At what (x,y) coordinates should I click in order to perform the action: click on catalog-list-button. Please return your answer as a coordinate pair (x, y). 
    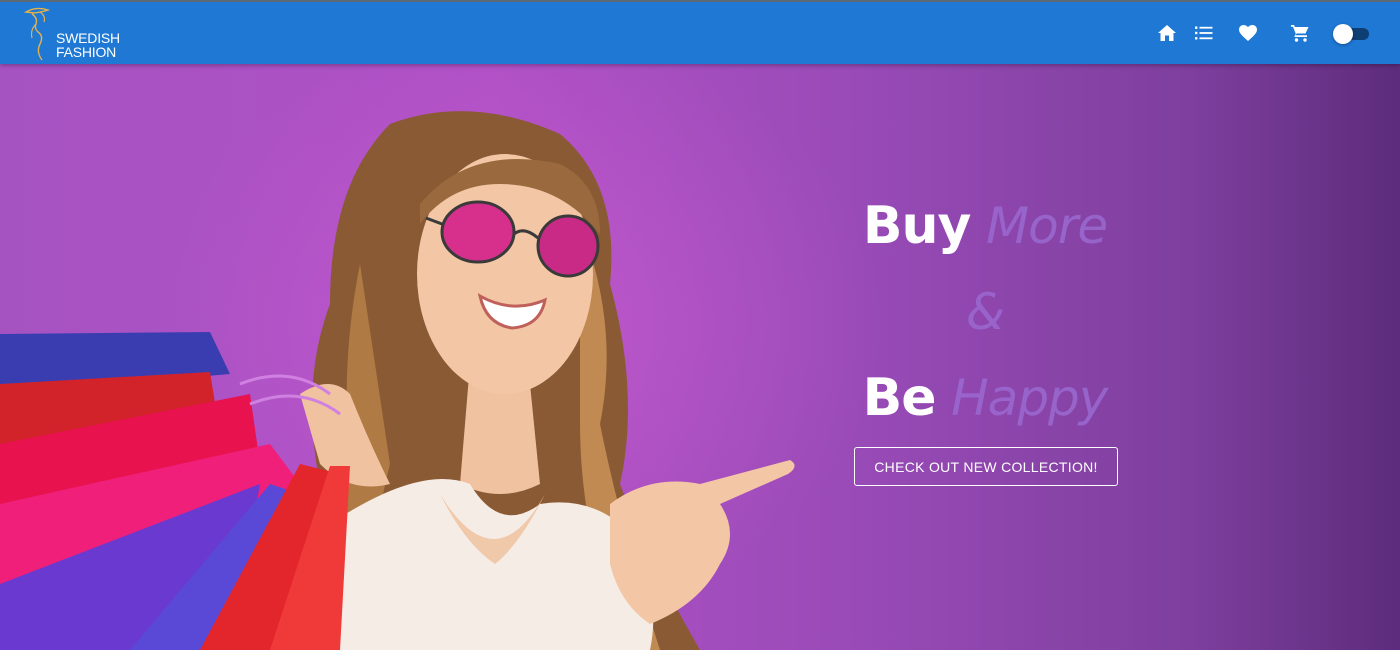
    Looking at the image, I should click on (1204, 33).